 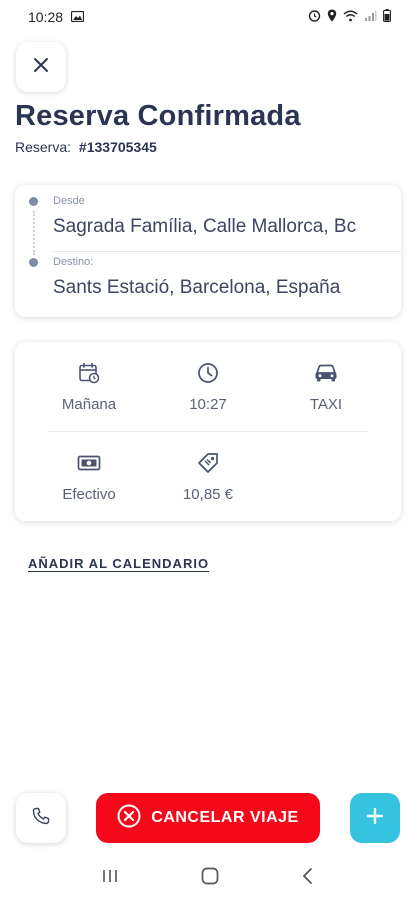 What do you see at coordinates (308, 878) in the screenshot?
I see `back-icon` at bounding box center [308, 878].